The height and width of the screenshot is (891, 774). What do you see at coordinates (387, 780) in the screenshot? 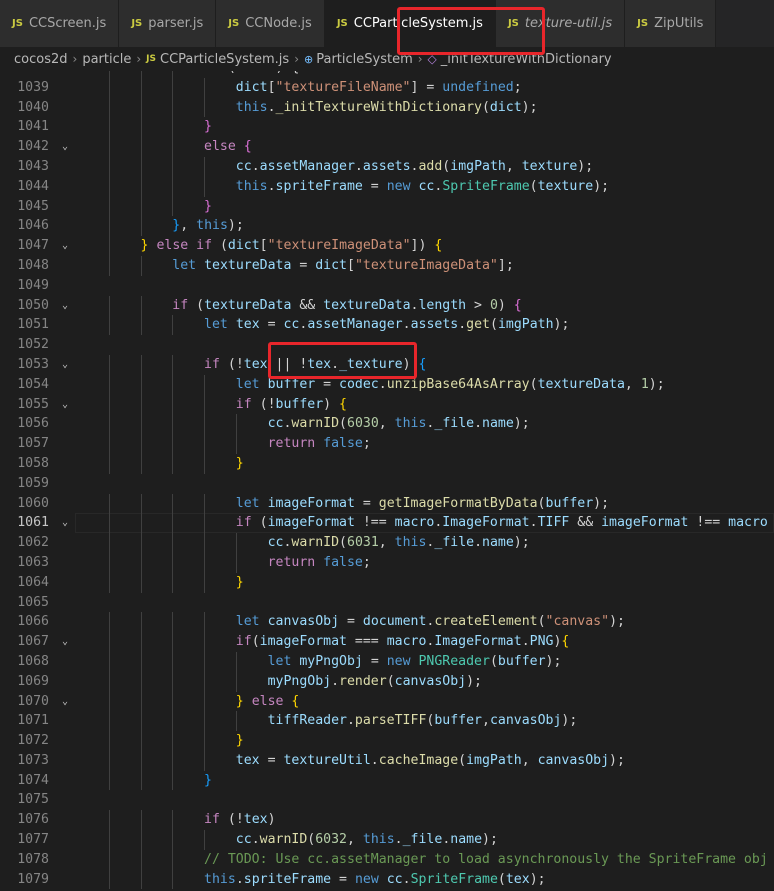
I see `code-line: 1074 }` at bounding box center [387, 780].